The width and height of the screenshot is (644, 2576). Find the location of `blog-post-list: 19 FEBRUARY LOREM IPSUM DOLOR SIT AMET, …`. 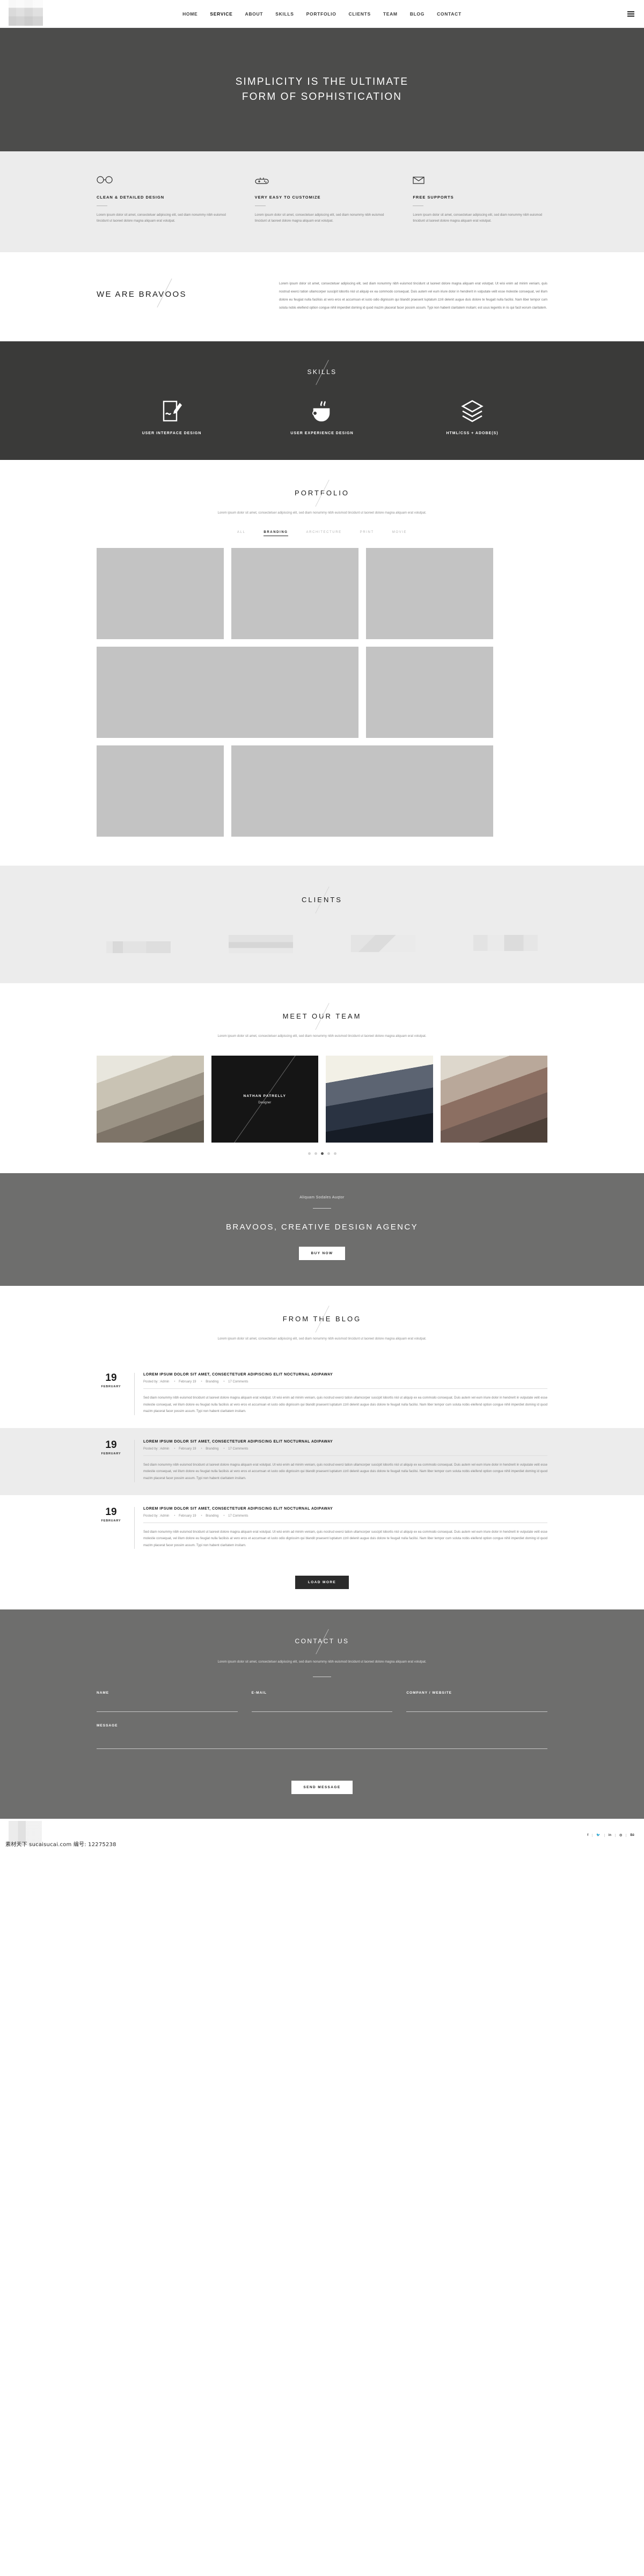

blog-post-list: 19 FEBRUARY LOREM IPSUM DOLOR SIT AMET, … is located at coordinates (322, 1461).